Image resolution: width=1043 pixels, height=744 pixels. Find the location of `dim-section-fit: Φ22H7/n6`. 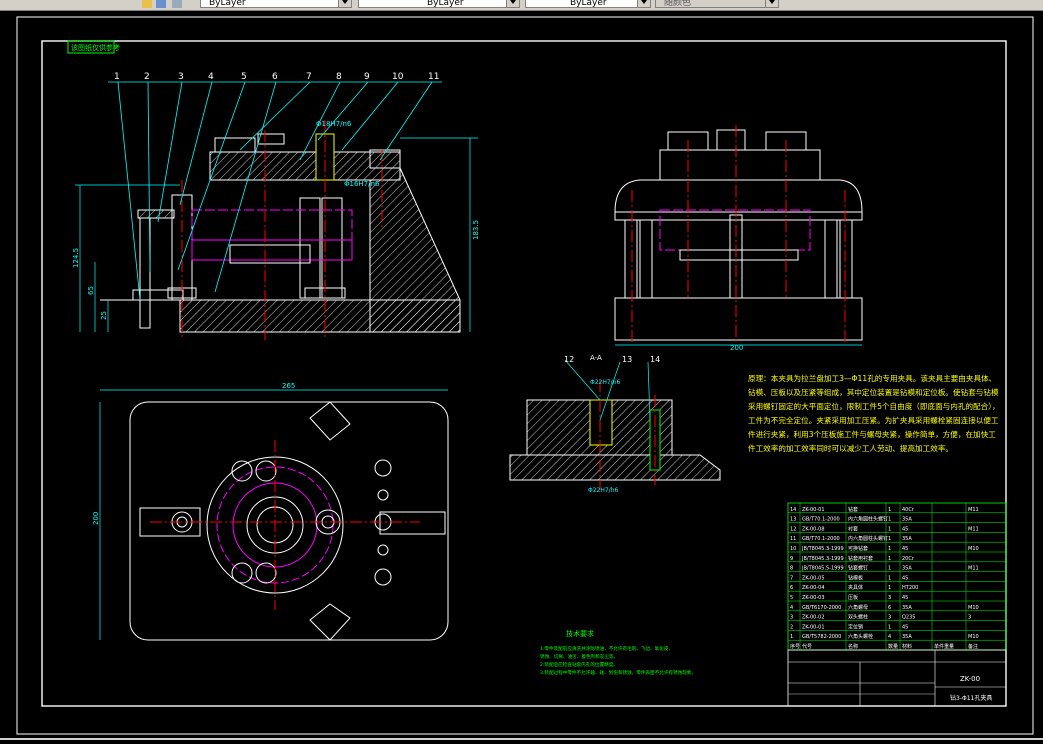

dim-section-fit: Φ22H7/n6 is located at coordinates (605, 382).